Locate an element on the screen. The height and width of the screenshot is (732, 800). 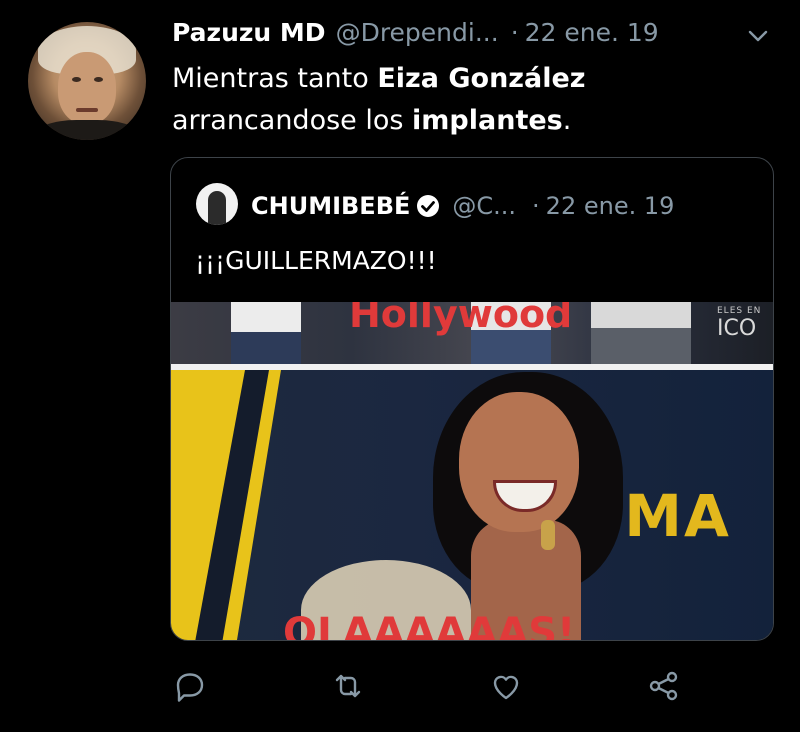
tweet-header: Pazuzu MD @Drependi... · 22 ene. 19 is located at coordinates (472, 32).